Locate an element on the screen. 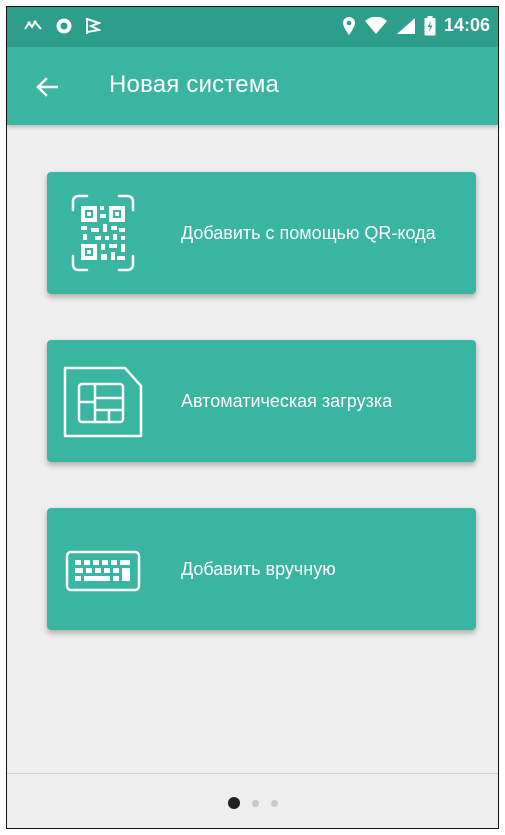 This screenshot has height=835, width=505. signal-icon is located at coordinates (406, 26).